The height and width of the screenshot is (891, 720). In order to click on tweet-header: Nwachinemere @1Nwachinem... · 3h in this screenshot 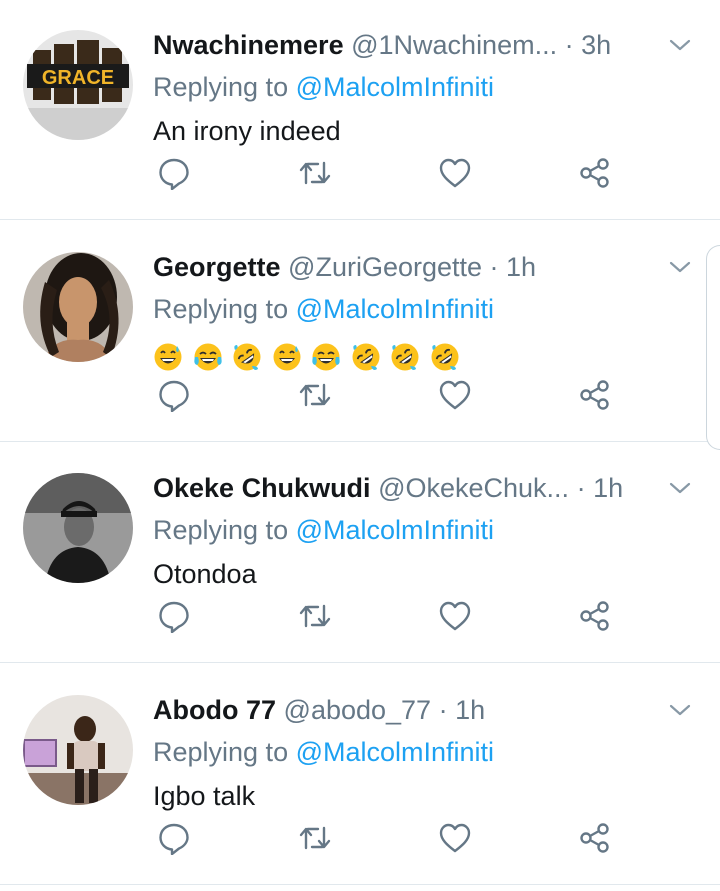, I will do `click(406, 45)`.